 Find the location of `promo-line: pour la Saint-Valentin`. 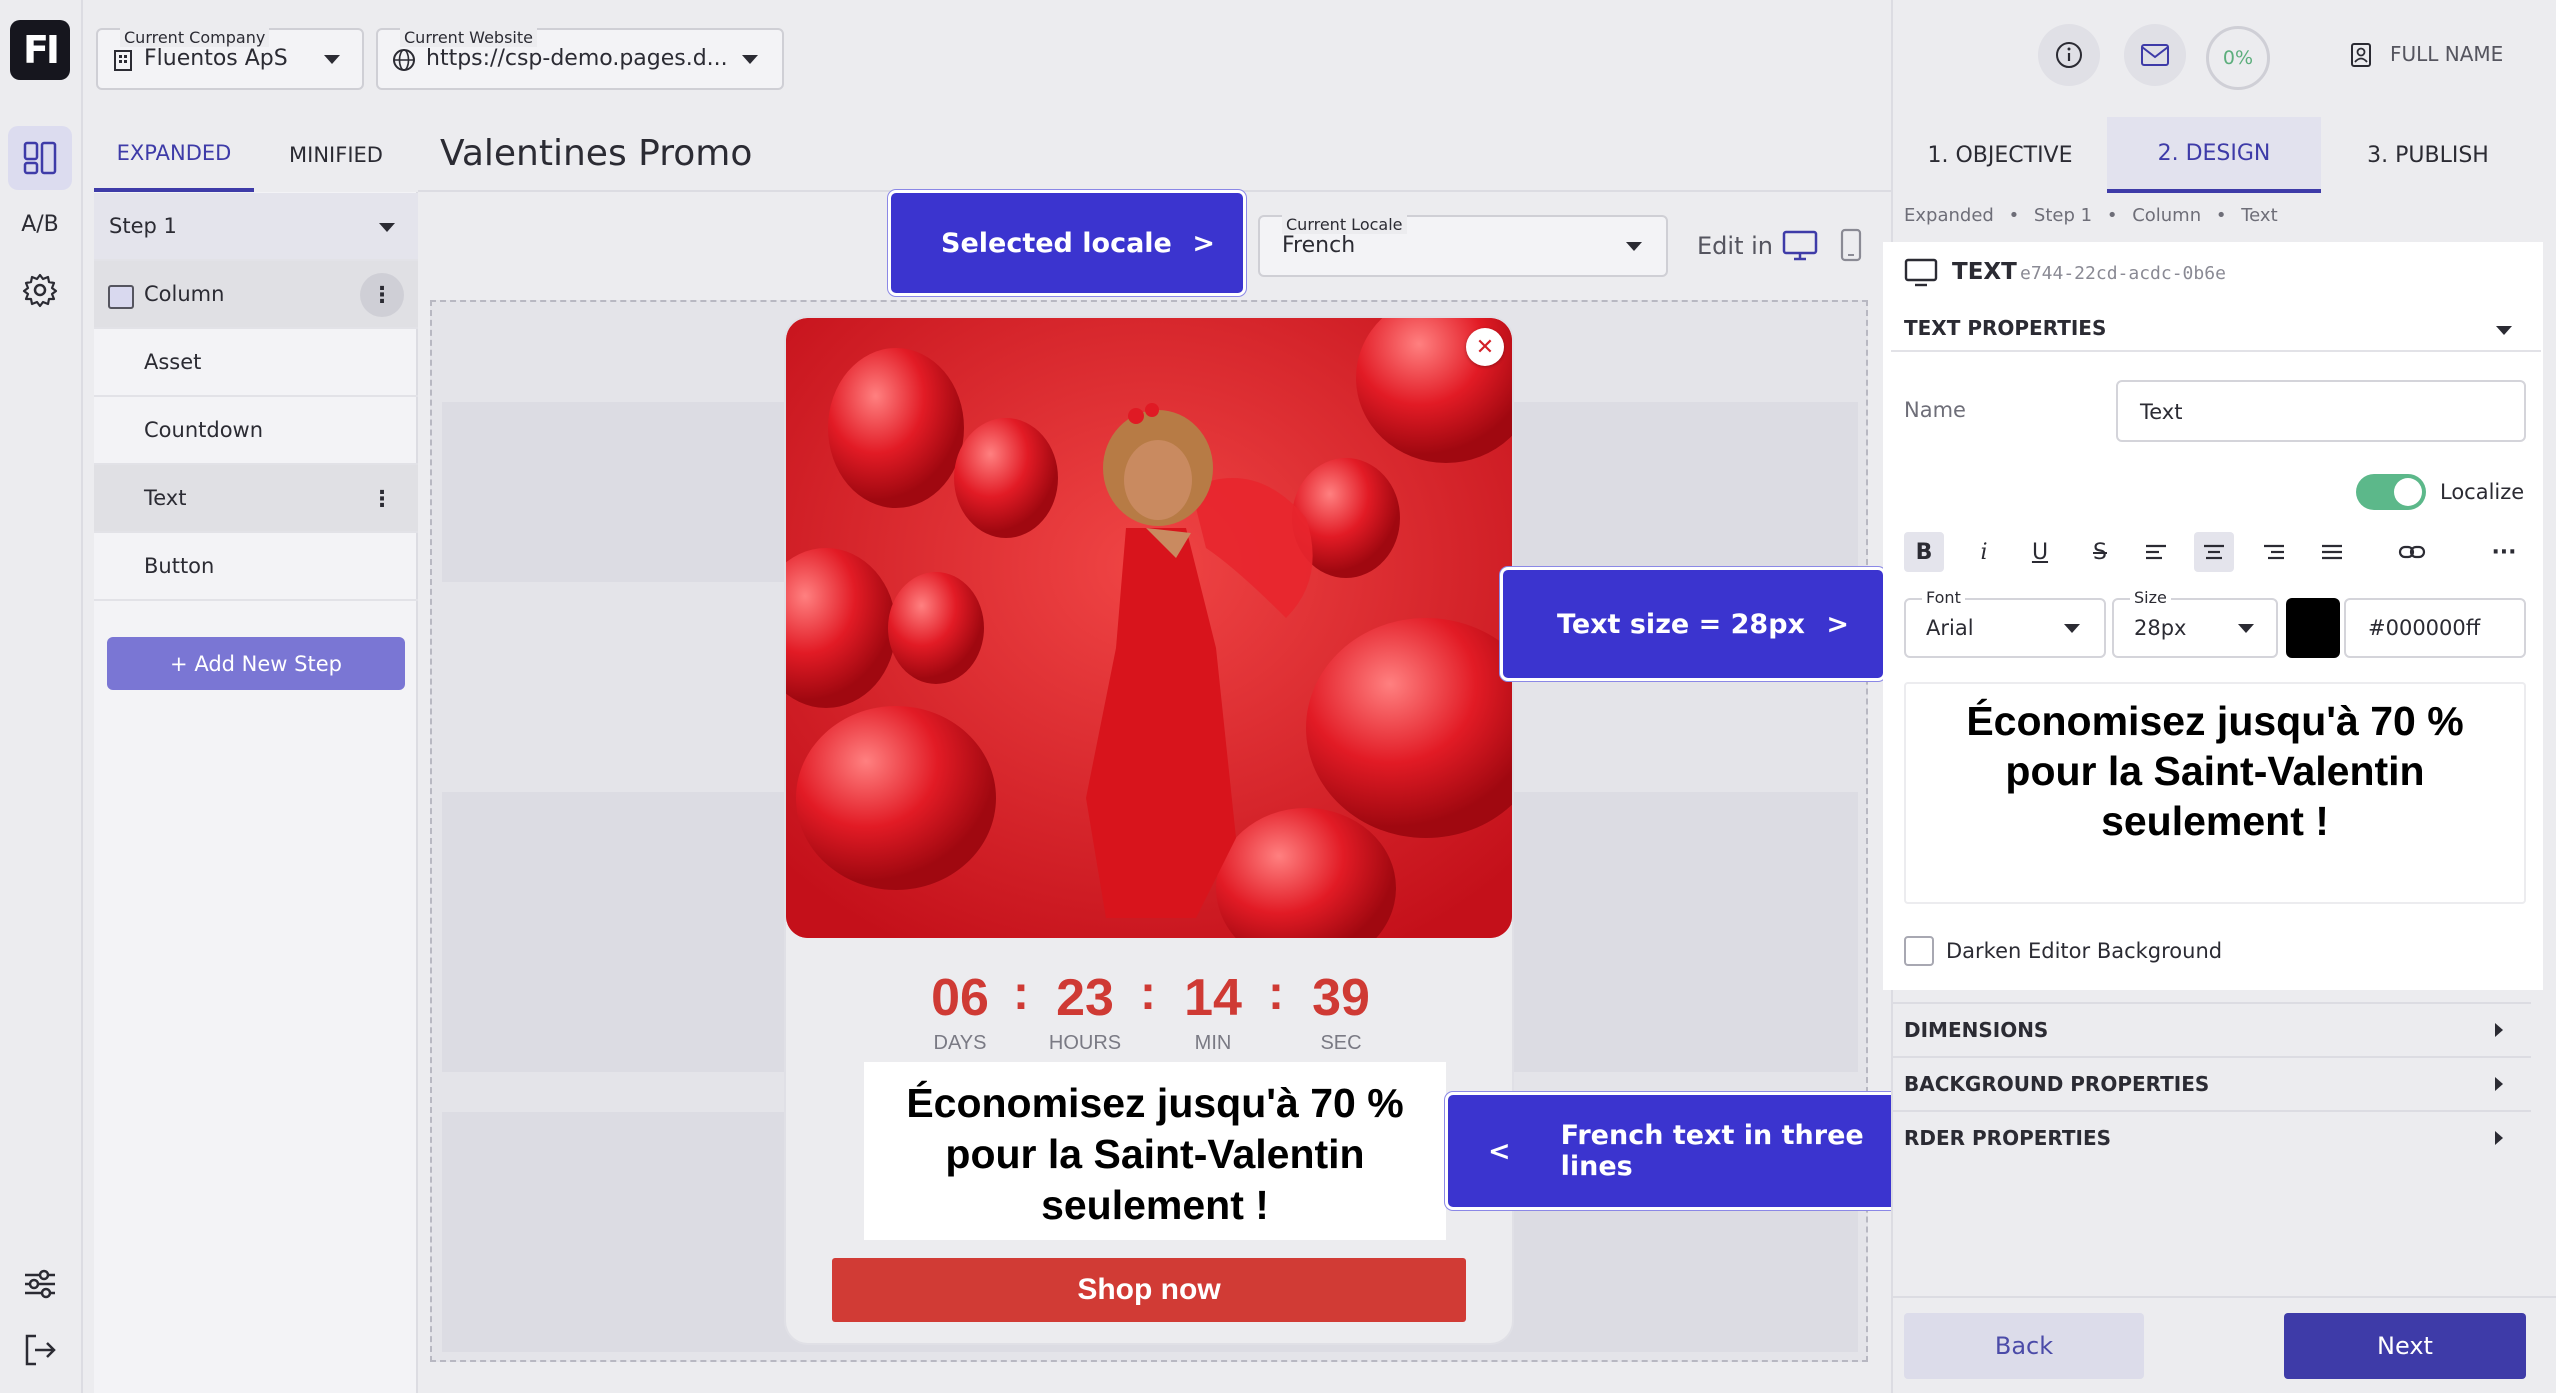

promo-line: pour la Saint-Valentin is located at coordinates (1155, 1154).